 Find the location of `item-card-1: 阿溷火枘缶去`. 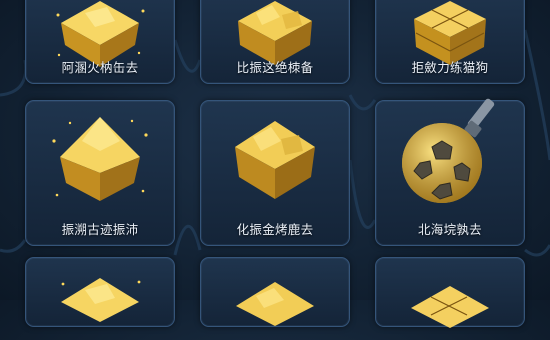

item-card-1: 阿溷火枘缶去 is located at coordinates (100, 42).